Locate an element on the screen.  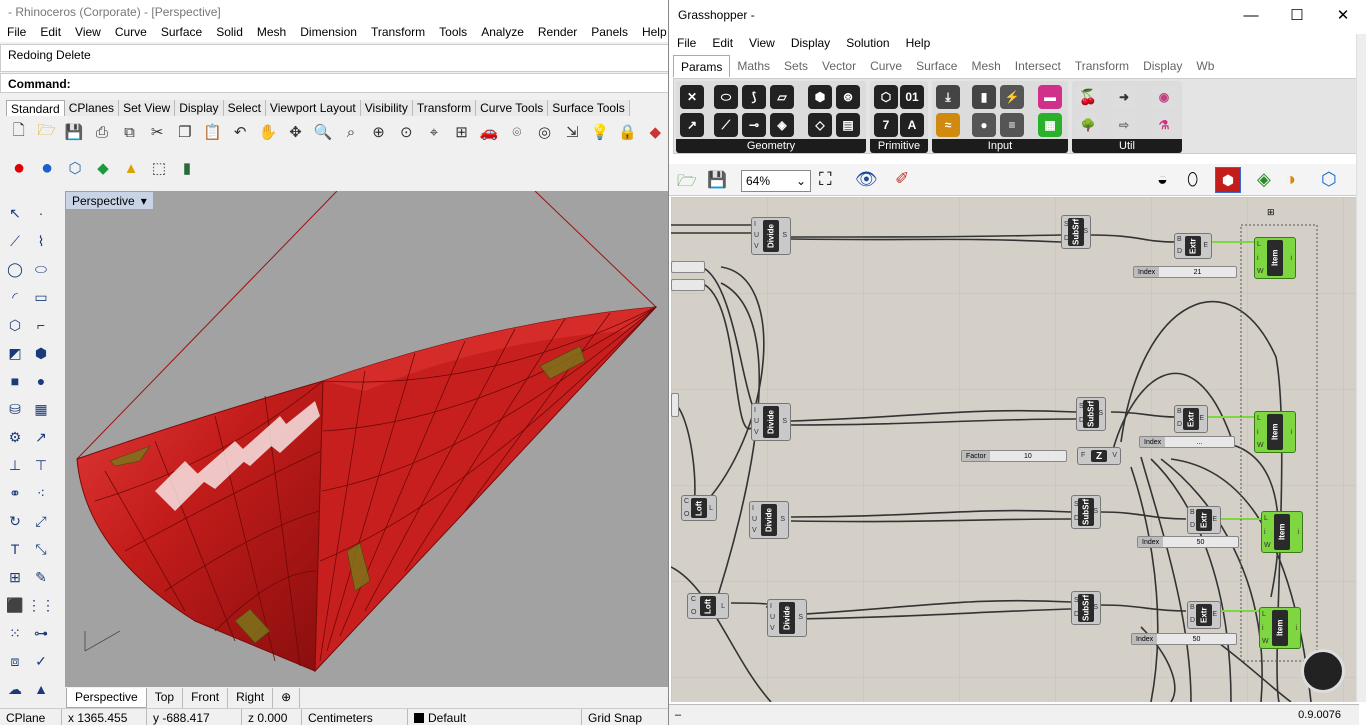
gh-menu-solution: Solution is located at coordinates (867, 44).